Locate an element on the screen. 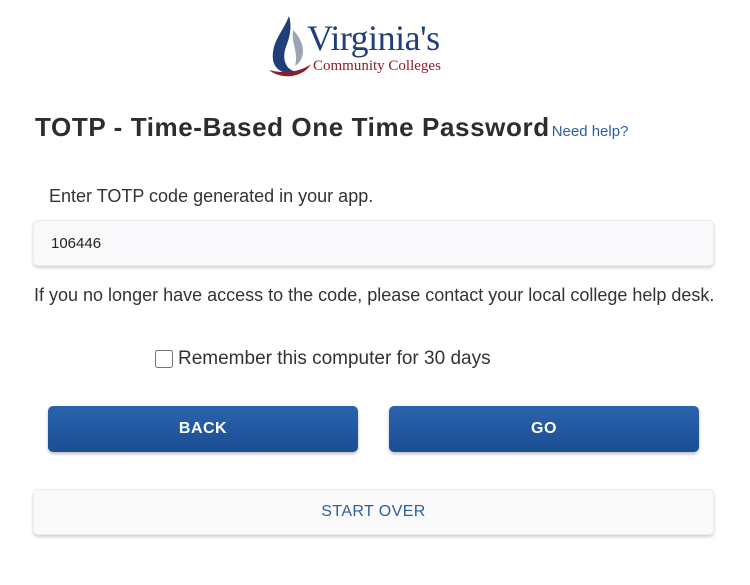 This screenshot has height=585, width=750. totp-code-input is located at coordinates (373, 243).